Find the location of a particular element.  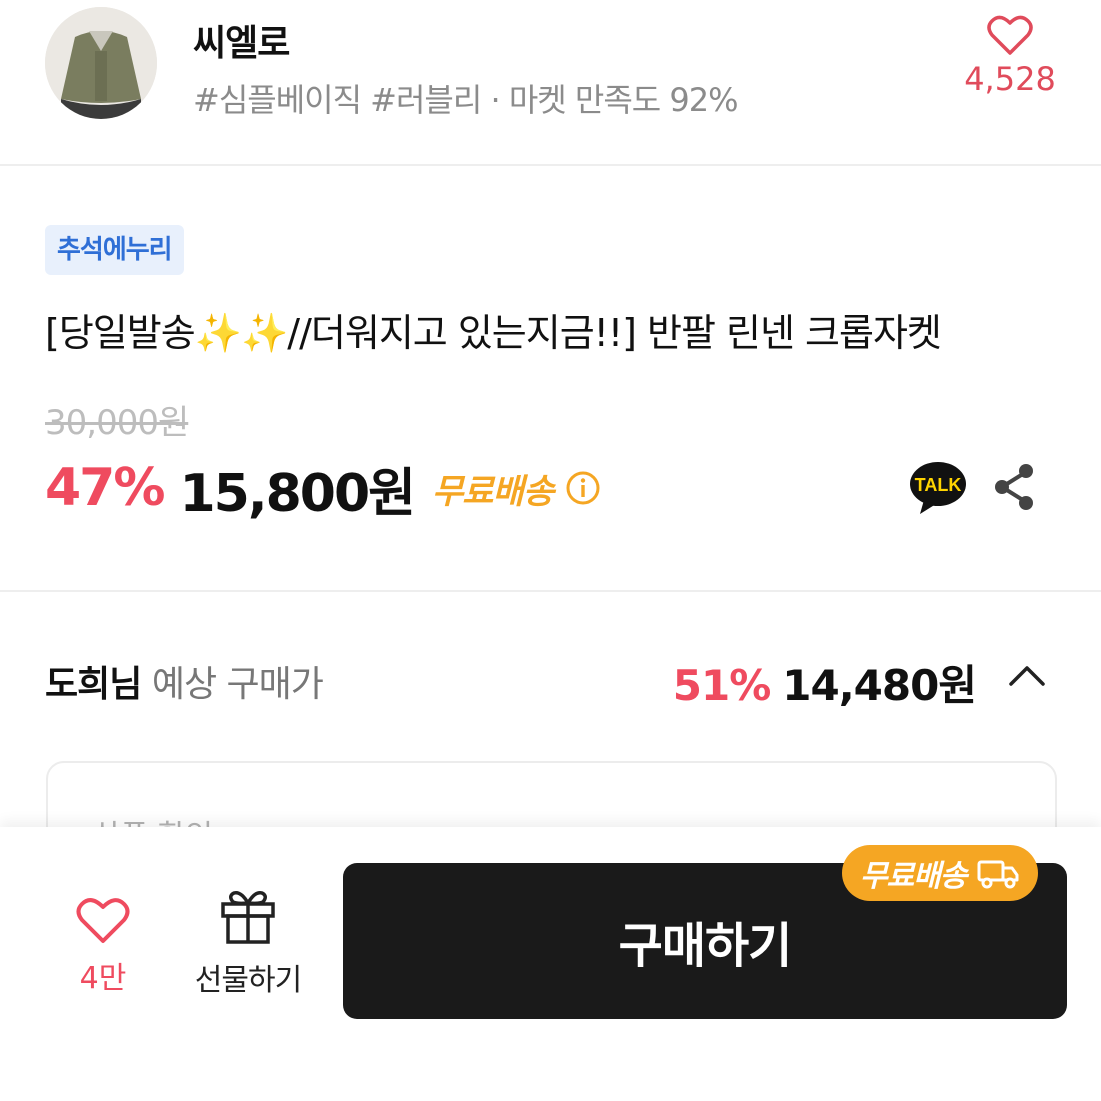

price-row: 47% 15,800원 무료배송 is located at coordinates (323, 489).